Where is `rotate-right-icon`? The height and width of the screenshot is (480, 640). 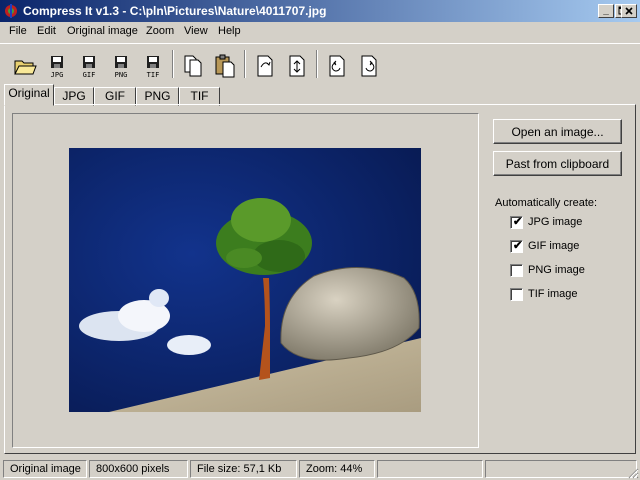 rotate-right-icon is located at coordinates (369, 66).